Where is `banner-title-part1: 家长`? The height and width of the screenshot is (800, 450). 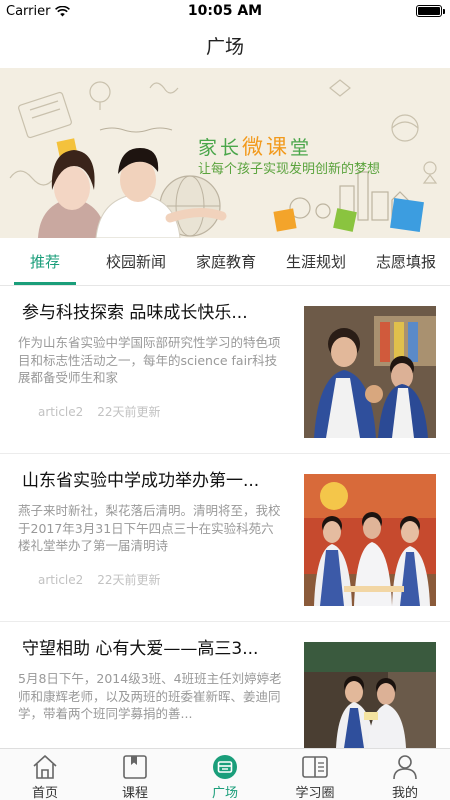 banner-title-part1: 家长 is located at coordinates (220, 148).